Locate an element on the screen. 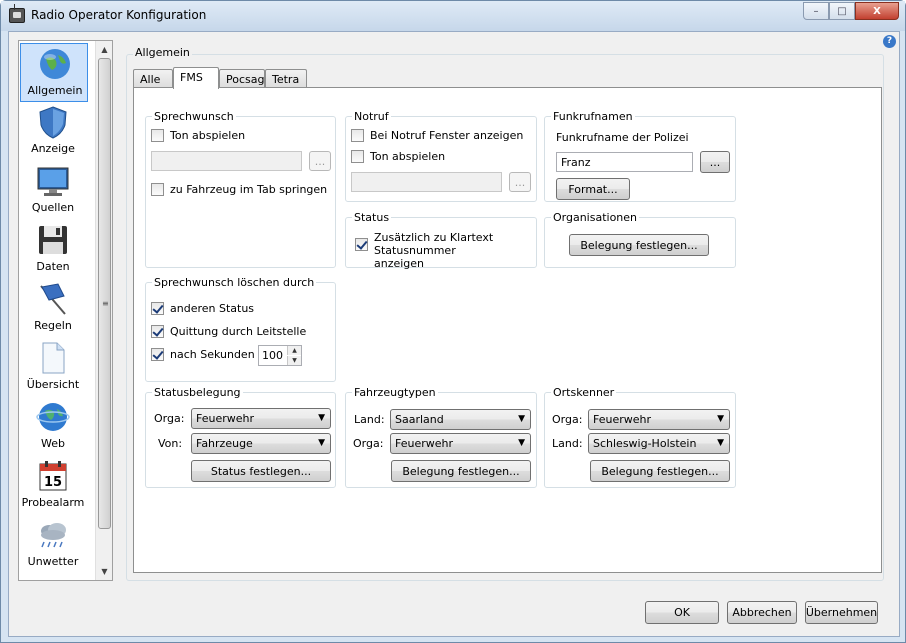 This screenshot has width=906, height=643. anderen-status-checkbox: anderen Status is located at coordinates (202, 308).